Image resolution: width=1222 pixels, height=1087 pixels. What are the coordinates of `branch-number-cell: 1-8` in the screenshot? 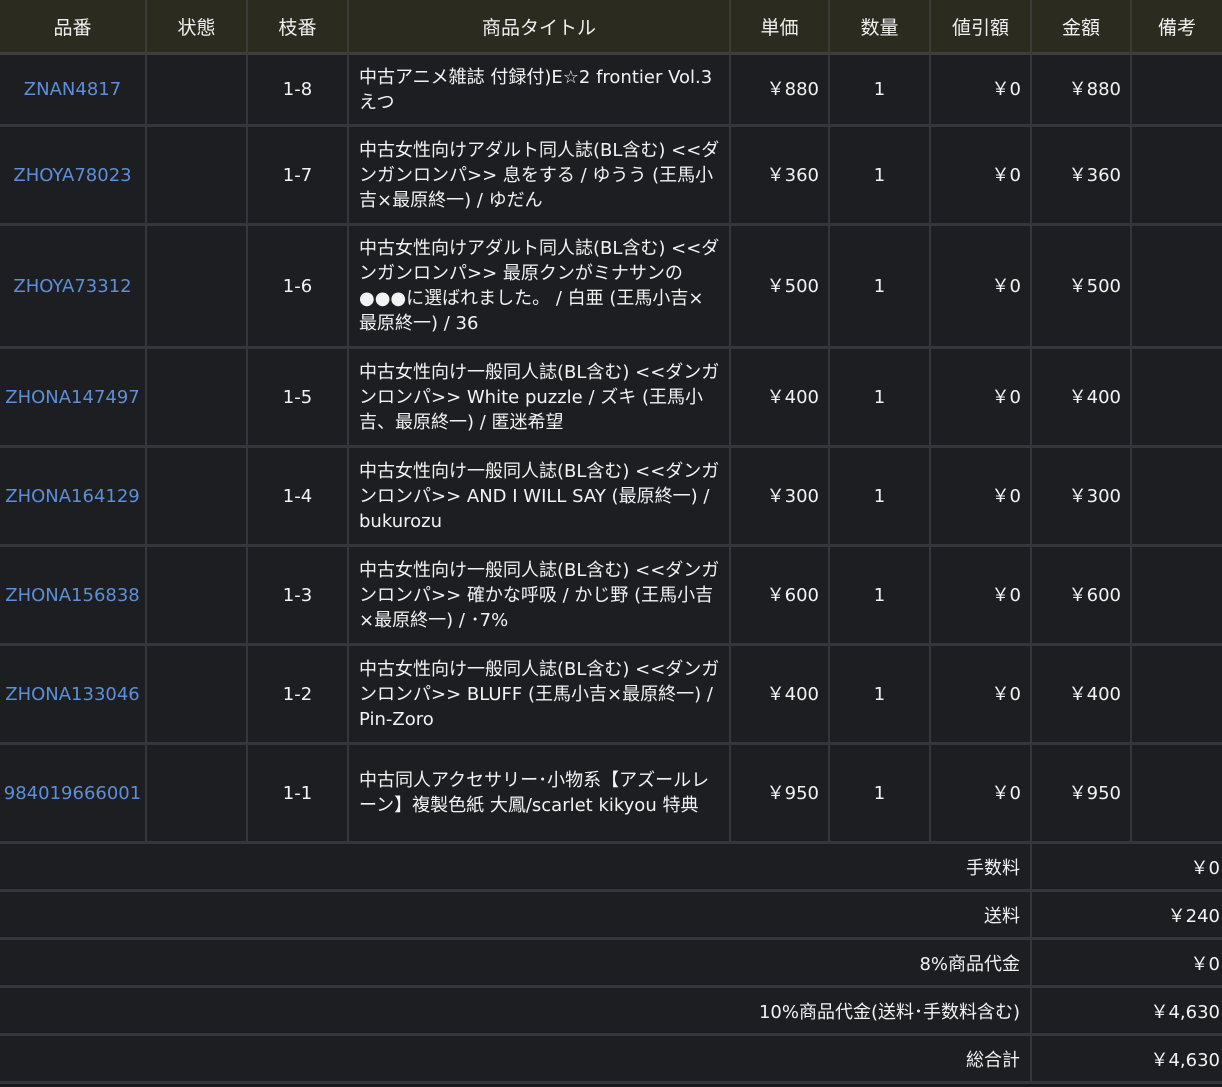 It's located at (298, 91).